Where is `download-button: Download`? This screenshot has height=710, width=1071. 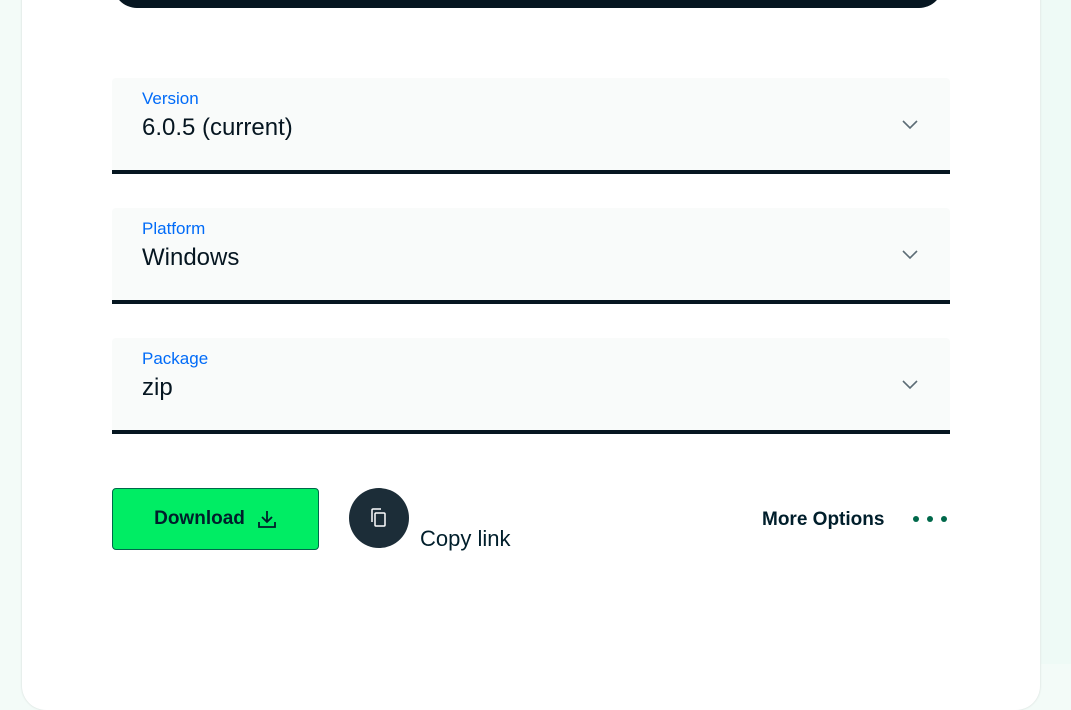 download-button: Download is located at coordinates (215, 519).